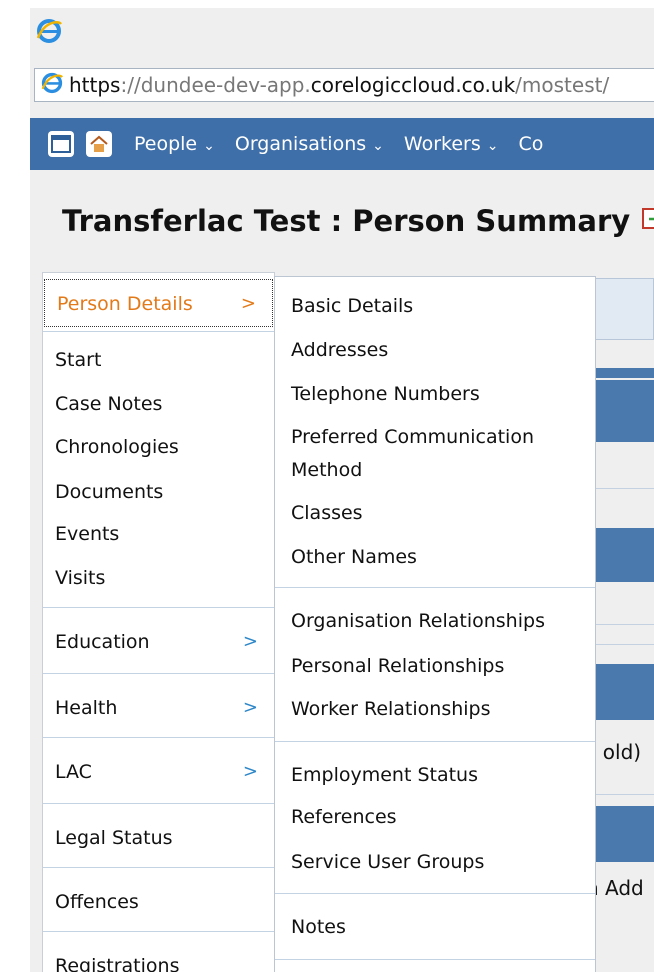 This screenshot has width=654, height=972. I want to click on menu-registrations: Registrations, so click(158, 960).